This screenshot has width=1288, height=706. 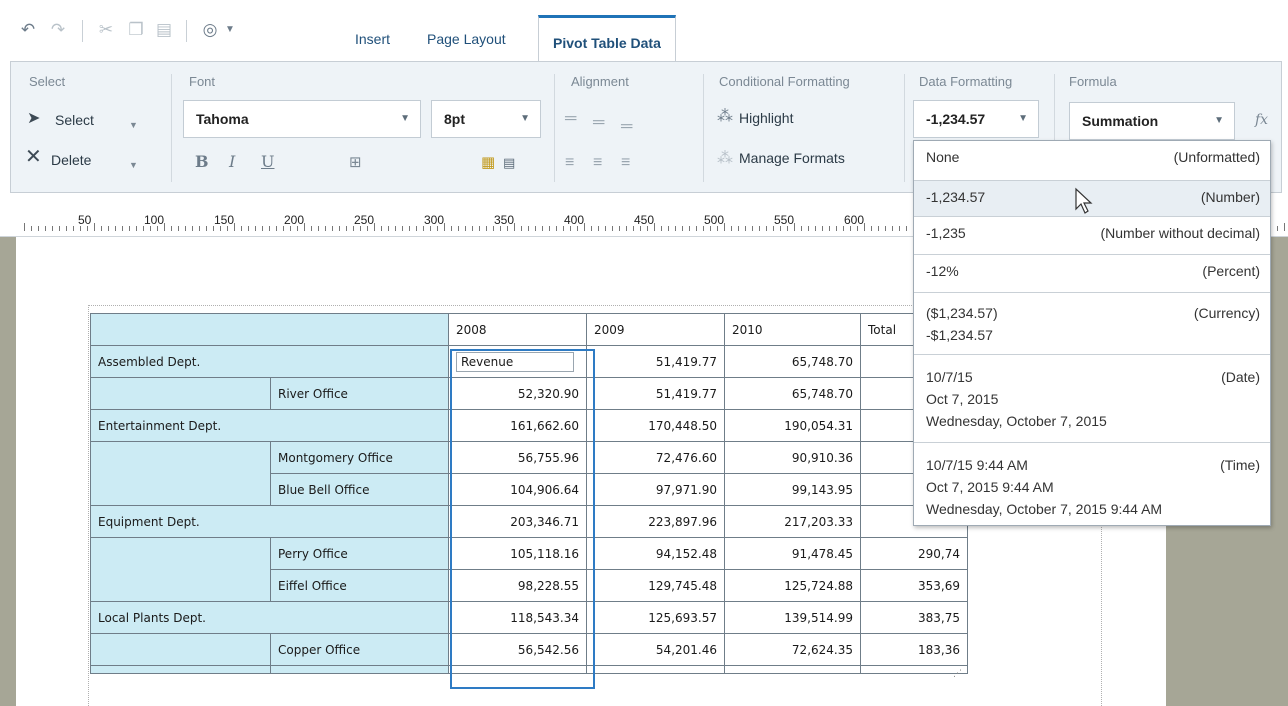 I want to click on value-cell: 91,478.45, so click(x=792, y=553).